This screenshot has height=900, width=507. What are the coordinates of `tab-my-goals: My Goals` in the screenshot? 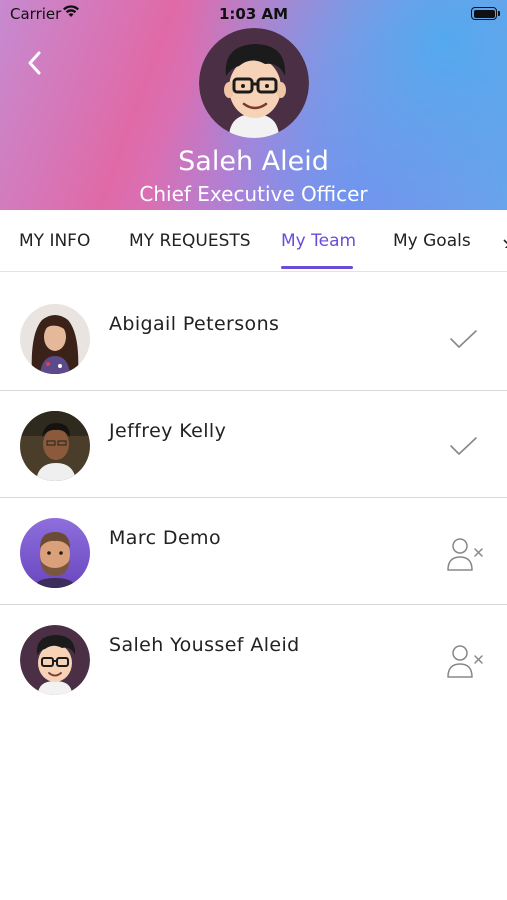 It's located at (432, 241).